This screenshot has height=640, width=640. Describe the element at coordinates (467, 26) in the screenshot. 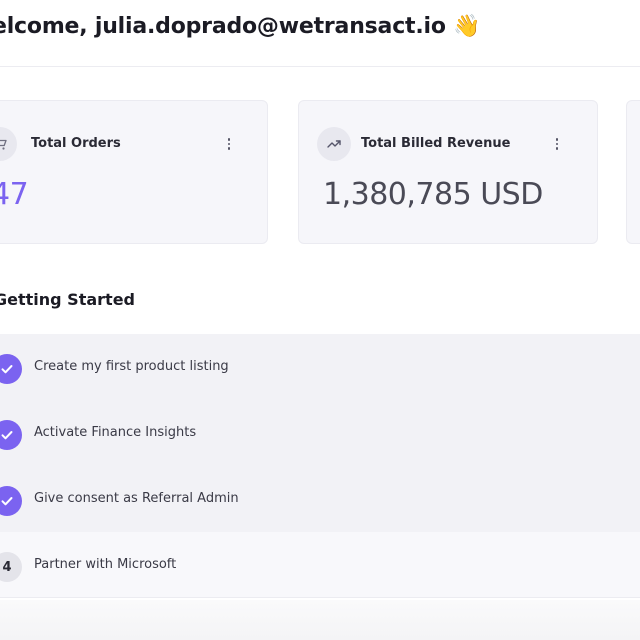

I see `wave-emoji-icon: 👋` at that location.